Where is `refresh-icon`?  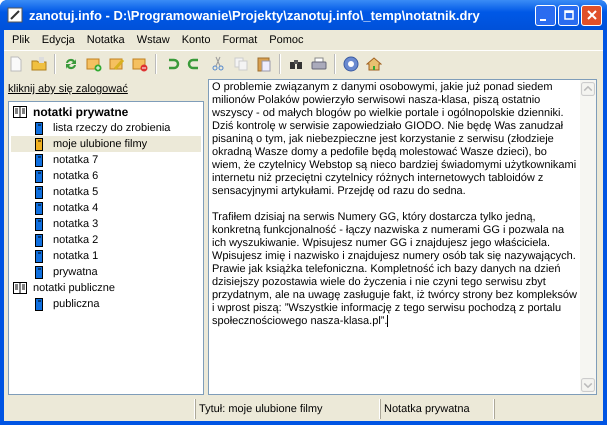
refresh-icon is located at coordinates (71, 64).